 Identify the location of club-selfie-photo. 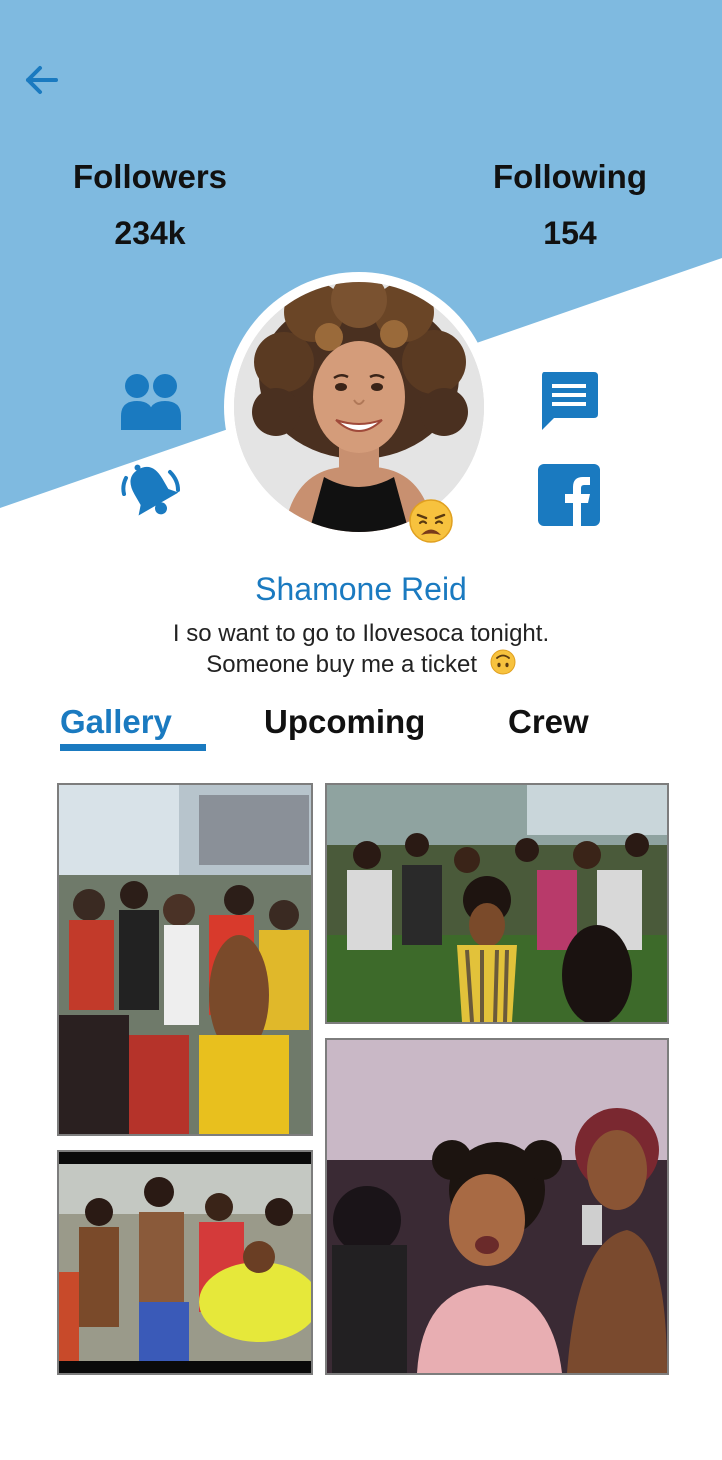
(497, 1206).